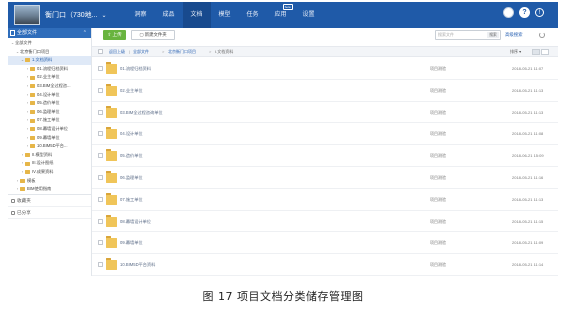 The width and height of the screenshot is (566, 316). Describe the element at coordinates (253, 15) in the screenshot. I see `nav-tab: 任务` at that location.